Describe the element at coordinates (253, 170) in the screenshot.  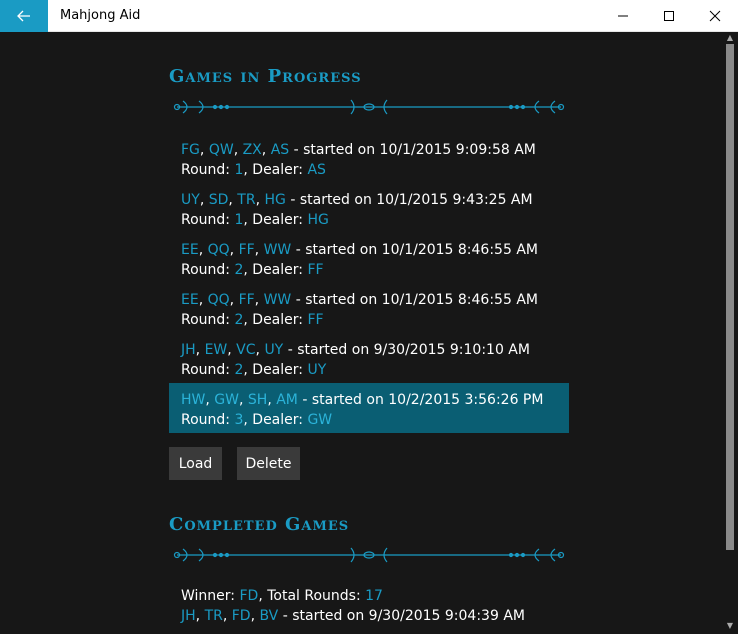
I see `game-round-line: Round: 1, Dealer: AS` at that location.